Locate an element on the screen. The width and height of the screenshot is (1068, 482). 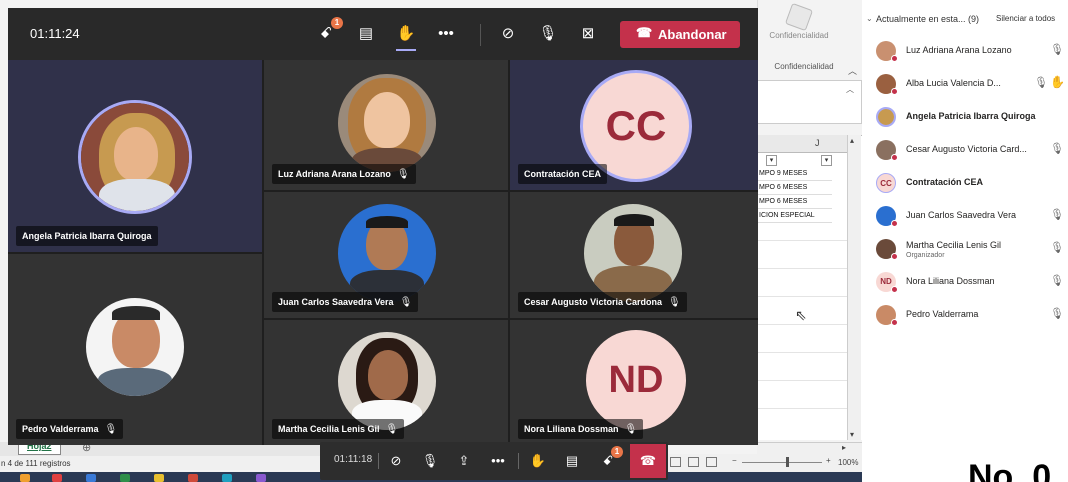
tile-name-text: Angela Patricia Ibarra Quiroga is located at coordinates (87, 236).